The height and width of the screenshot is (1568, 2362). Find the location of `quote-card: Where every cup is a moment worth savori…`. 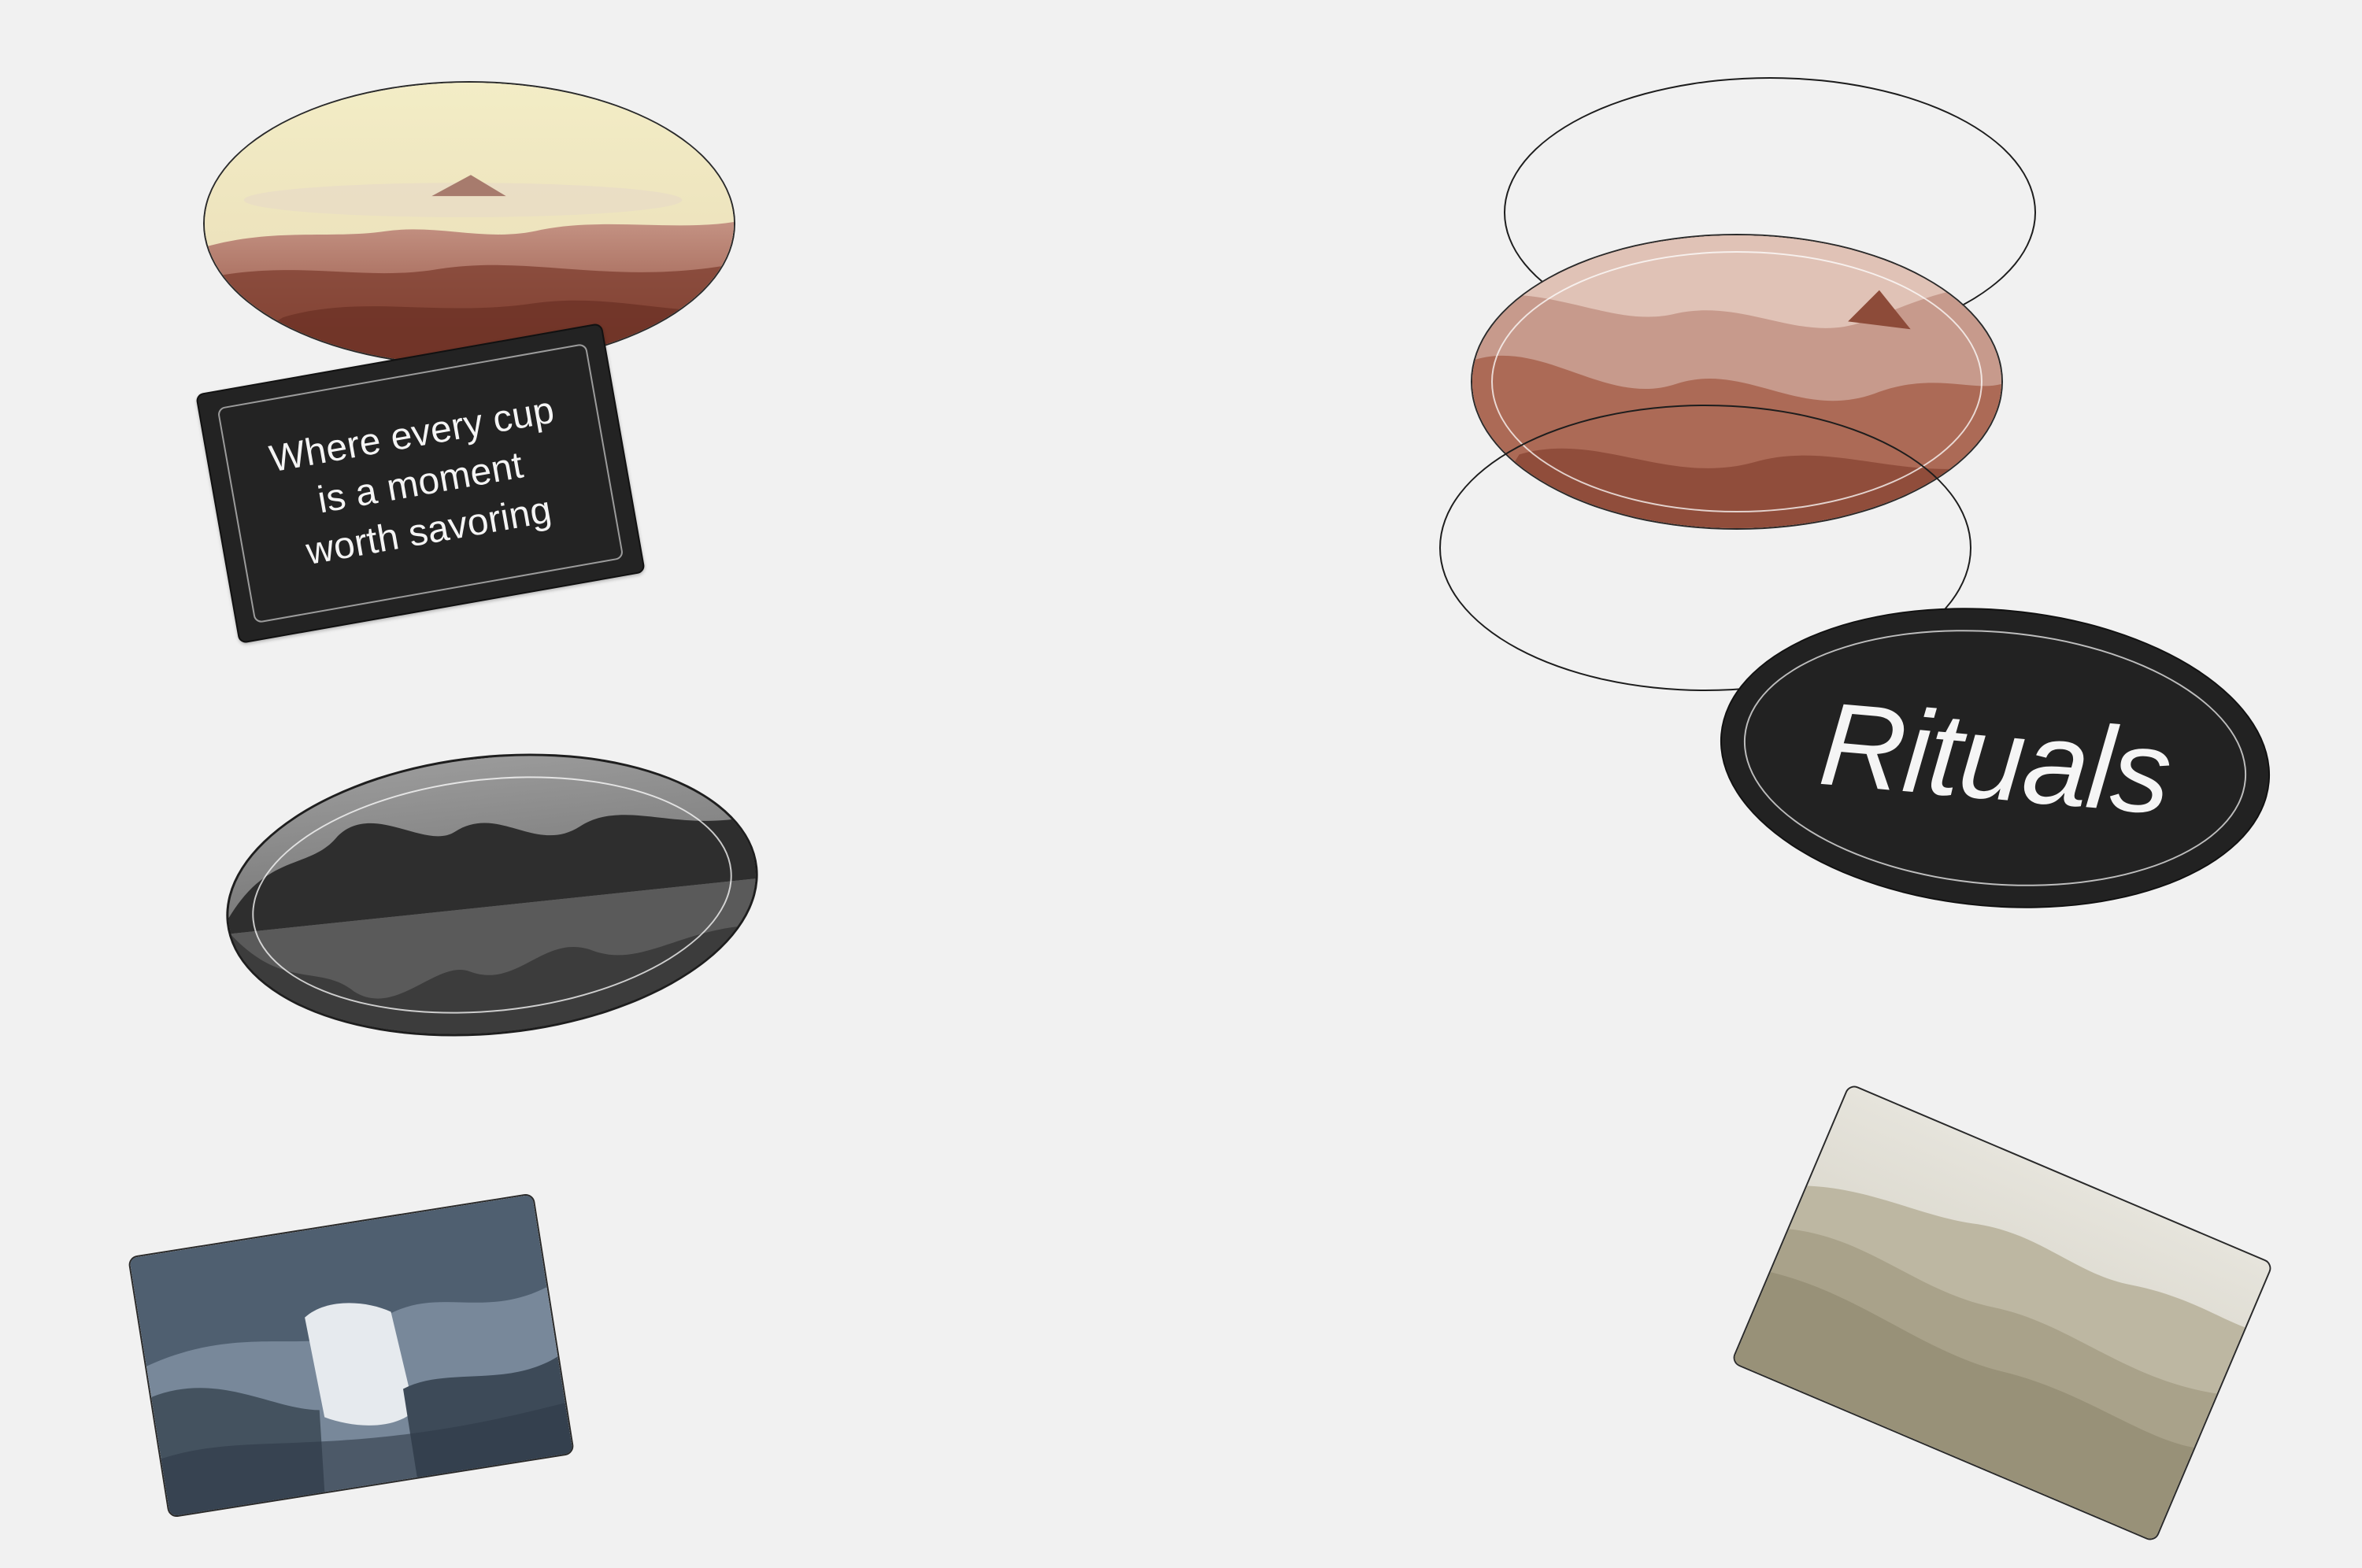

quote-card: Where every cup is a moment worth savori… is located at coordinates (421, 484).